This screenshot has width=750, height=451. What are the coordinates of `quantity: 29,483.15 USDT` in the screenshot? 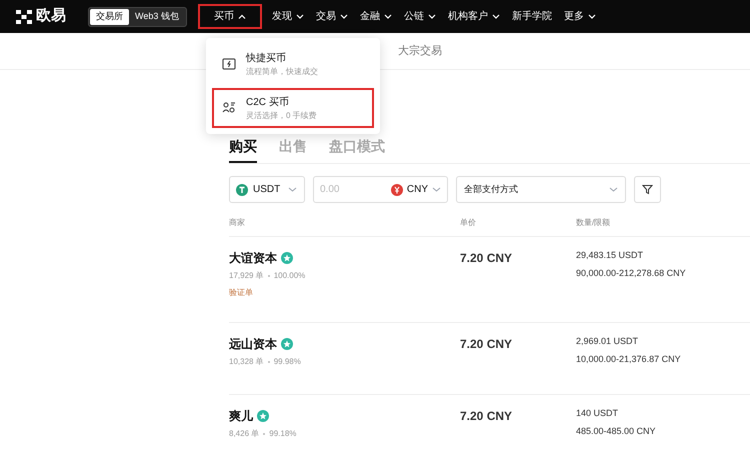 It's located at (610, 255).